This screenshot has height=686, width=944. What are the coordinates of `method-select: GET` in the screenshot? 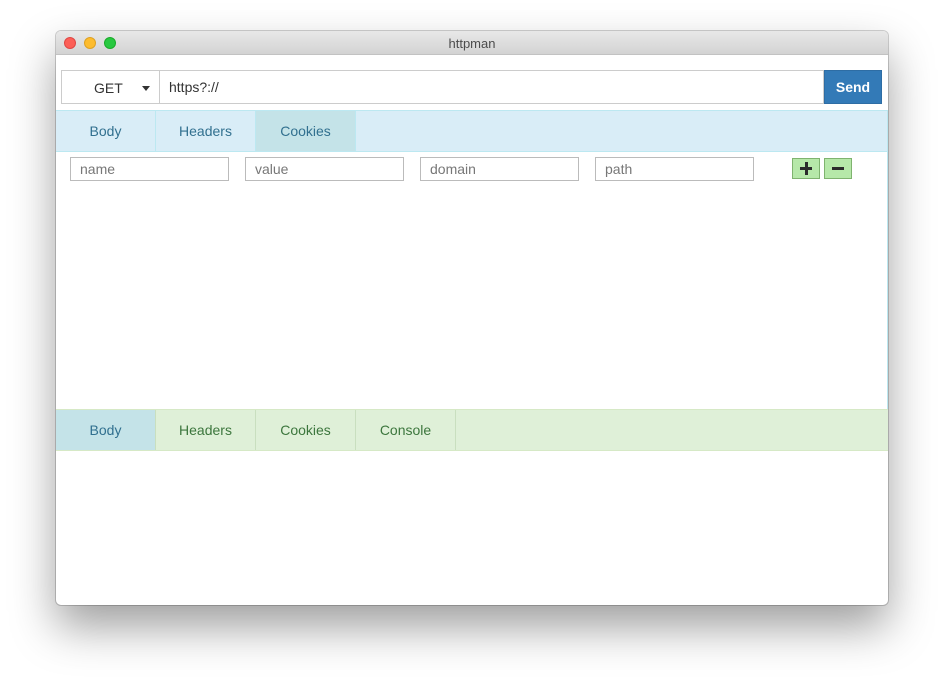 It's located at (110, 87).